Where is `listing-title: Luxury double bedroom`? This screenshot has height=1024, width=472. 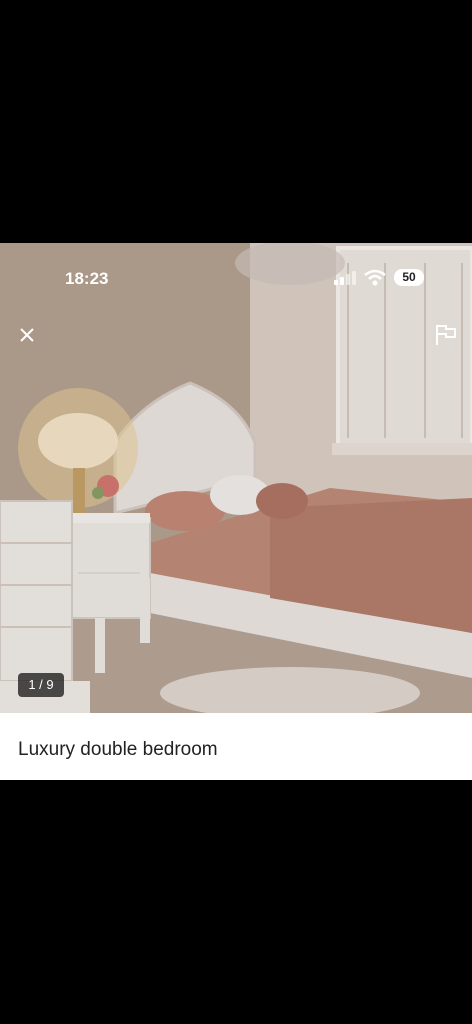 listing-title: Luxury double bedroom is located at coordinates (118, 749).